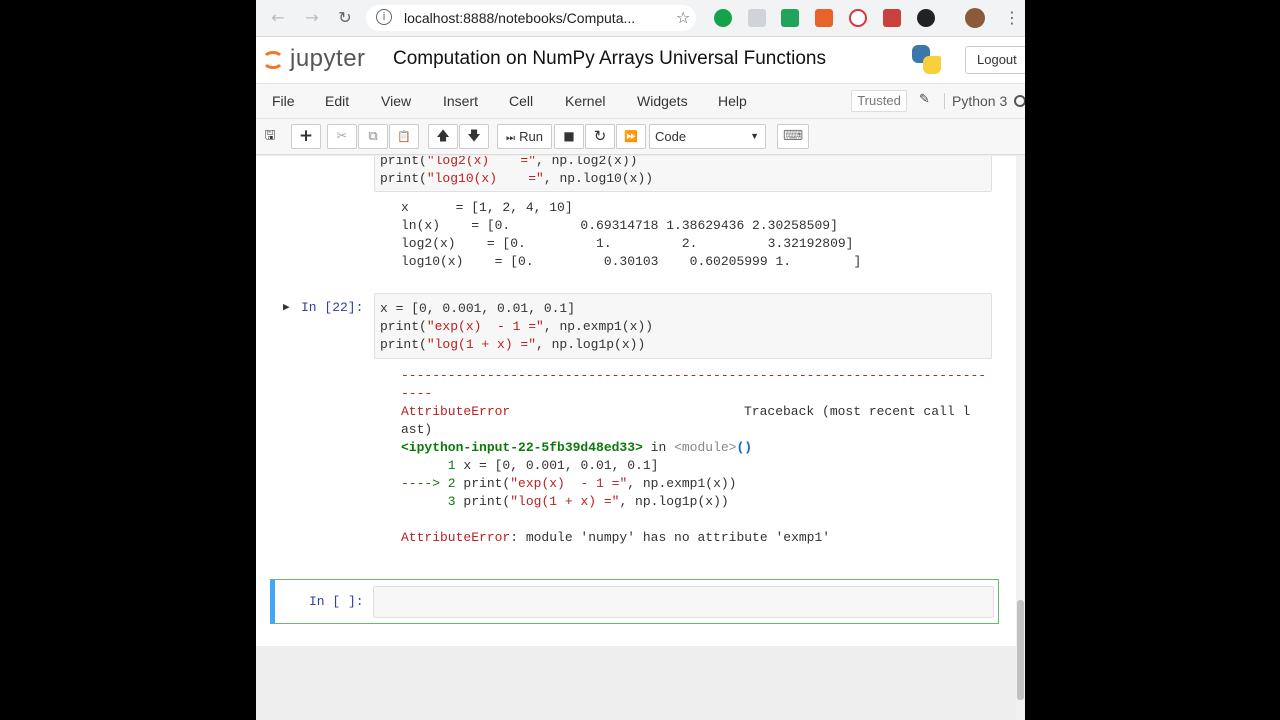  I want to click on jupyter-logo-text: jupyter, so click(328, 59).